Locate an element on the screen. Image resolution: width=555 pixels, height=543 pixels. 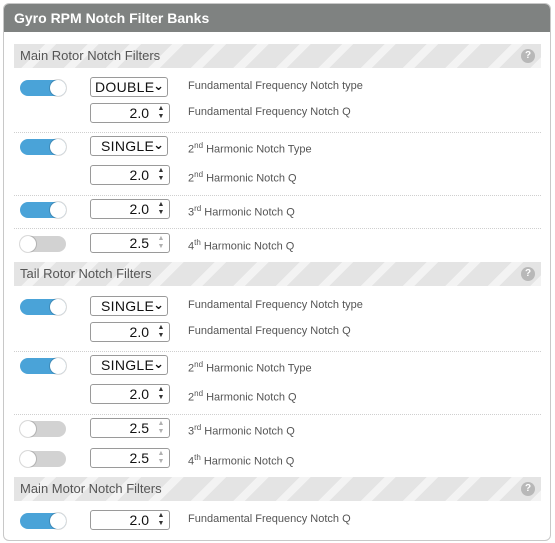
main-rotor-fundamental-q-input: 2.0 ▲ ▼ is located at coordinates (130, 113).